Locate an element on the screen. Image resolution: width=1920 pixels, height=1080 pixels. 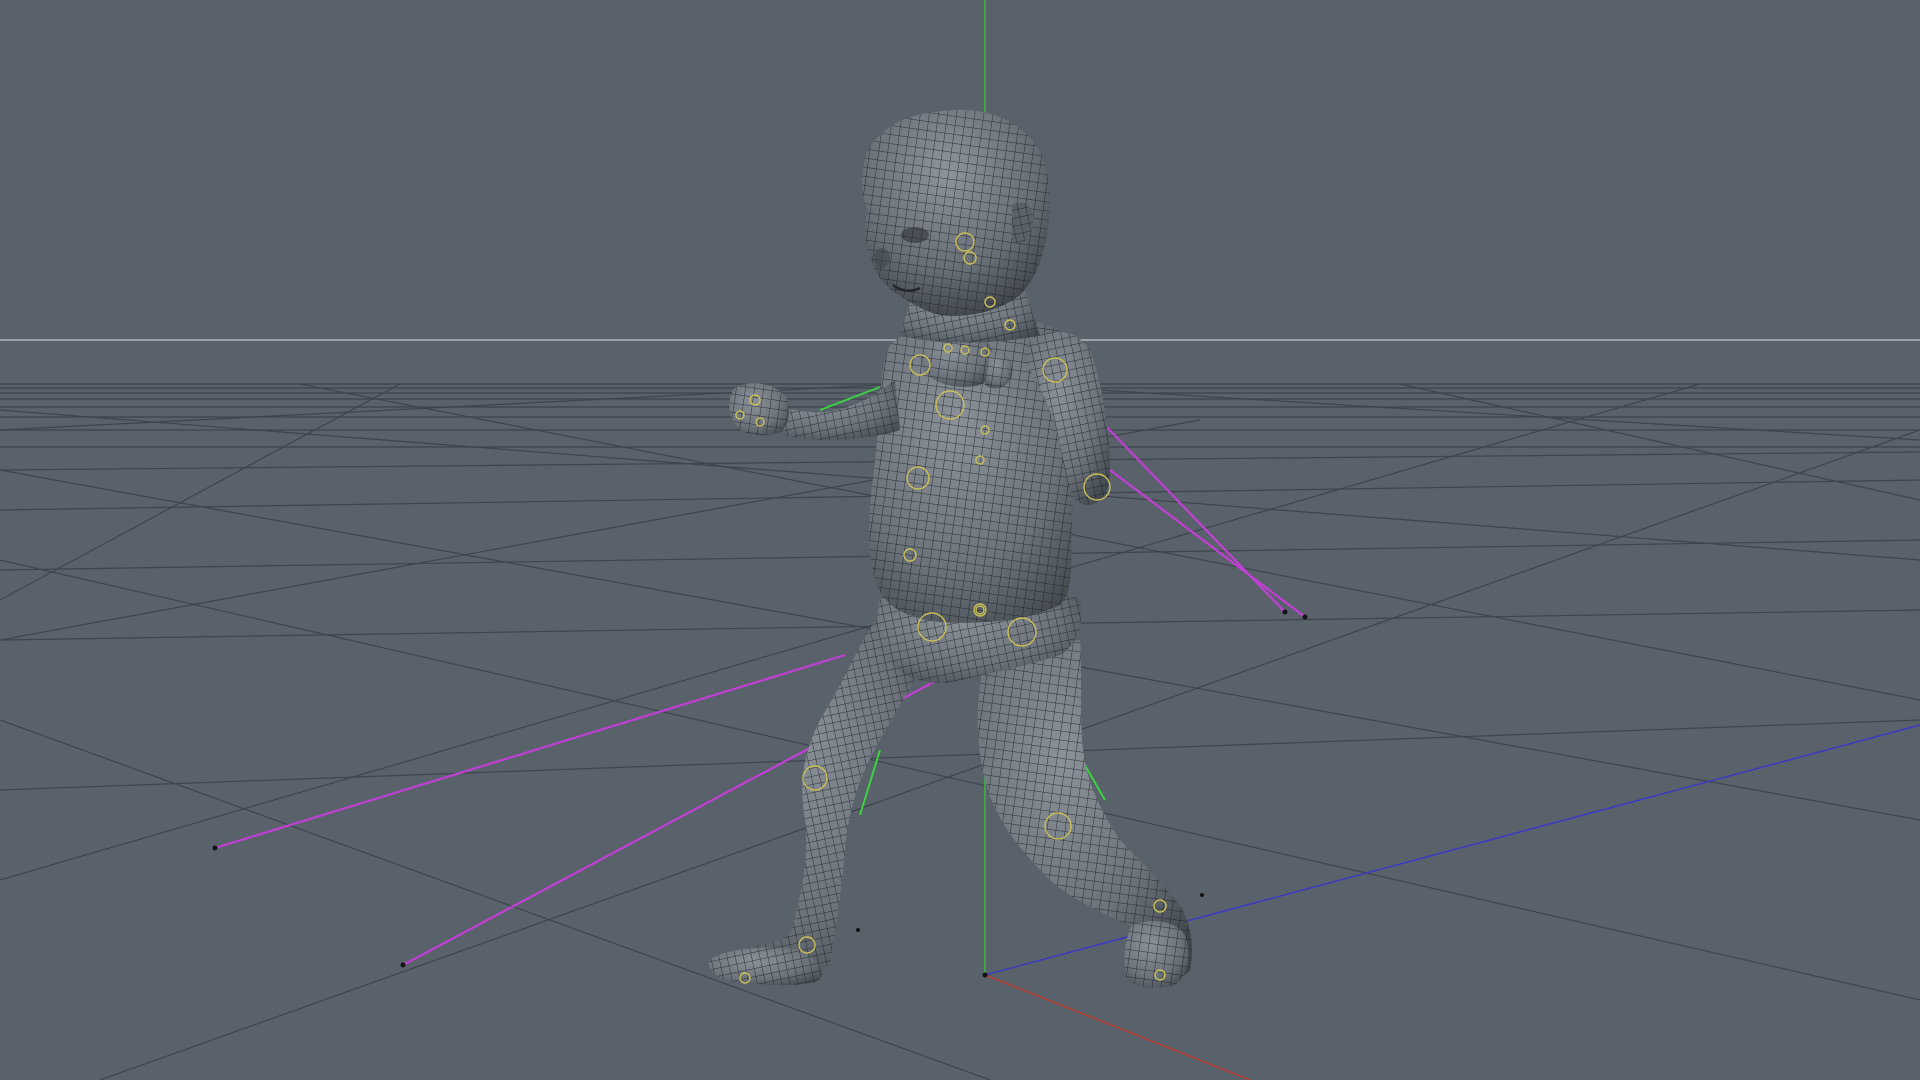
head-mesh is located at coordinates (956, 212).